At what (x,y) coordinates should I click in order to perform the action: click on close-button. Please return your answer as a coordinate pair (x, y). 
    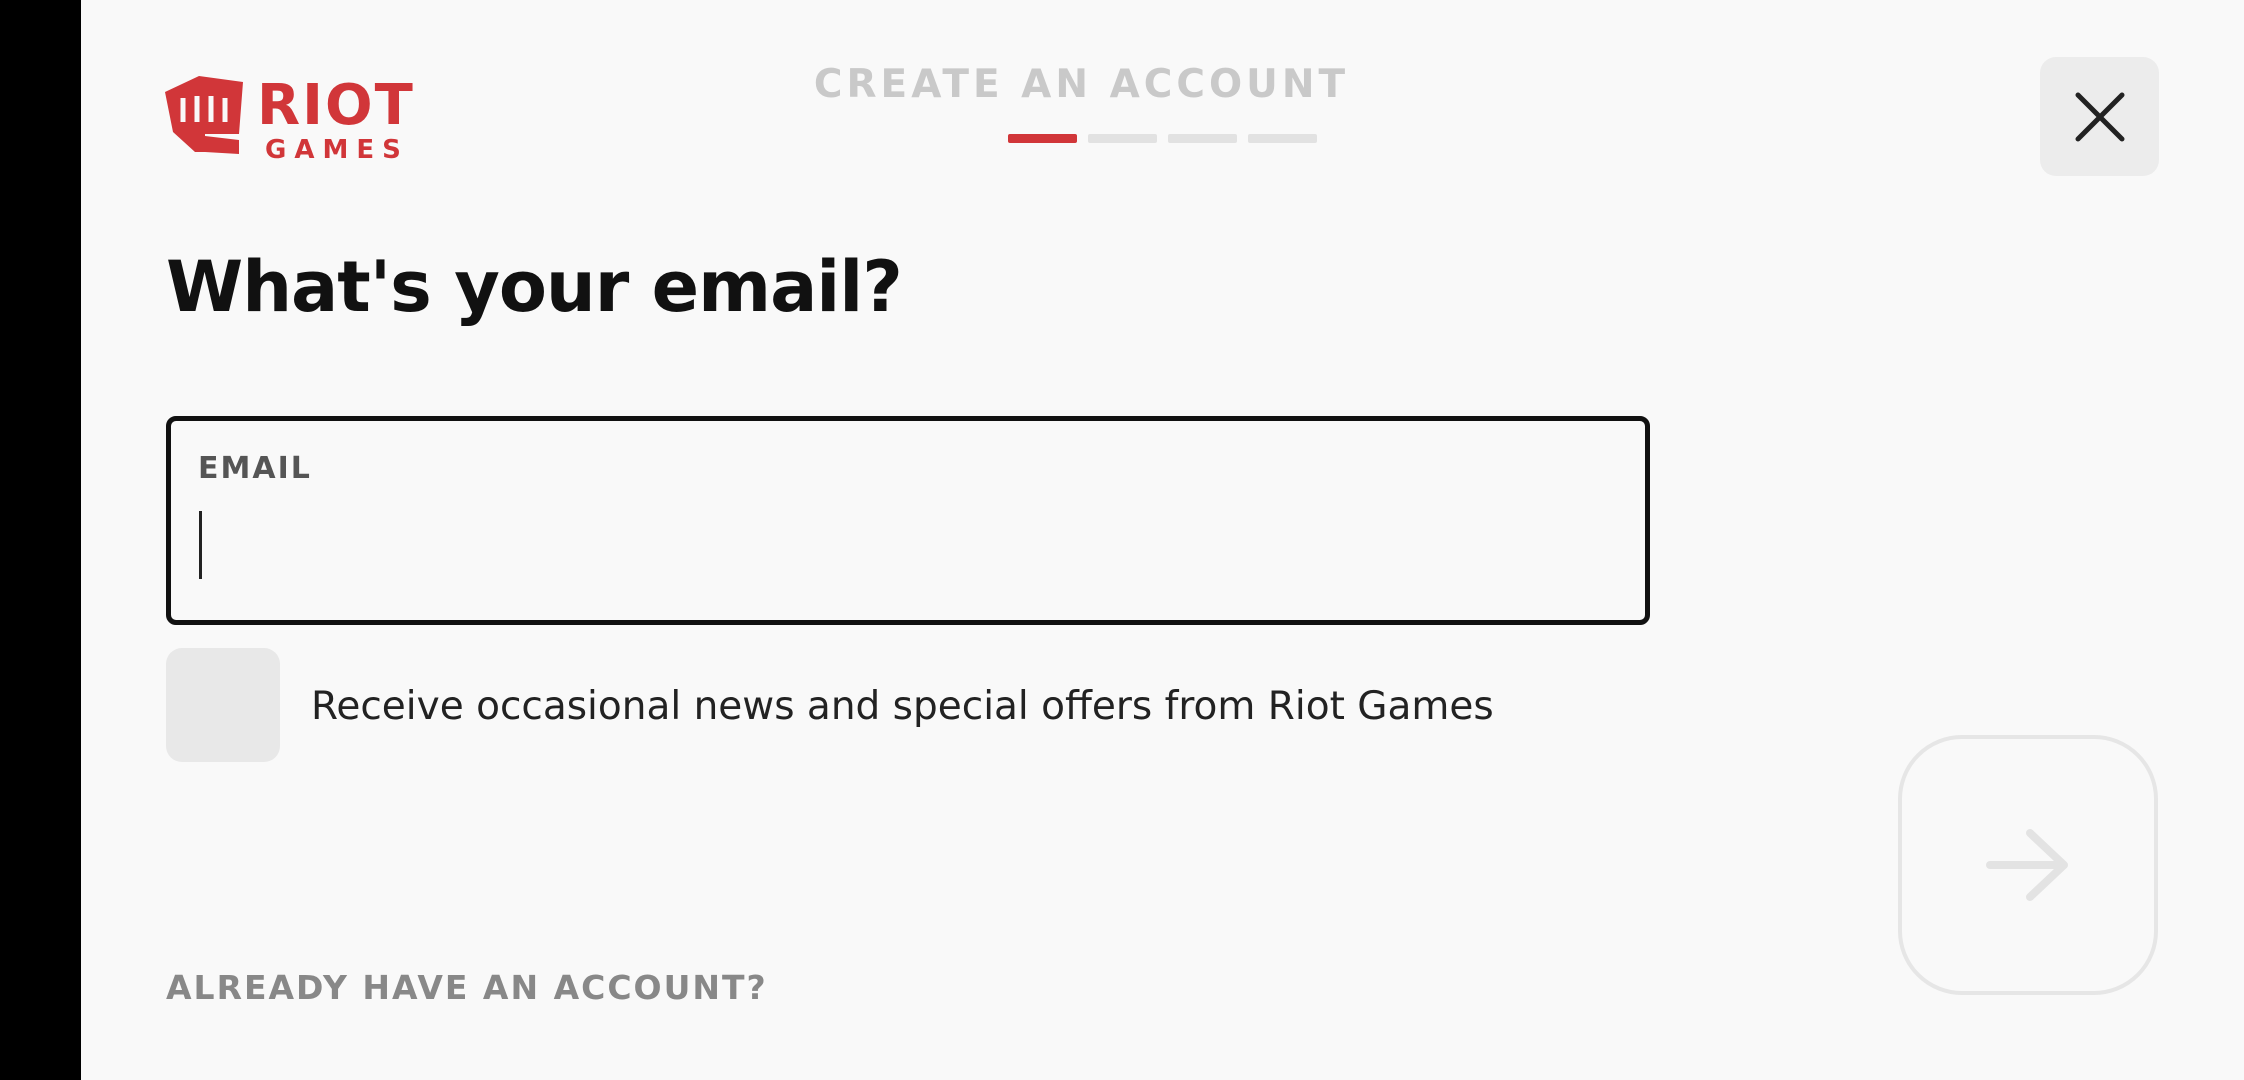
    Looking at the image, I should click on (2099, 116).